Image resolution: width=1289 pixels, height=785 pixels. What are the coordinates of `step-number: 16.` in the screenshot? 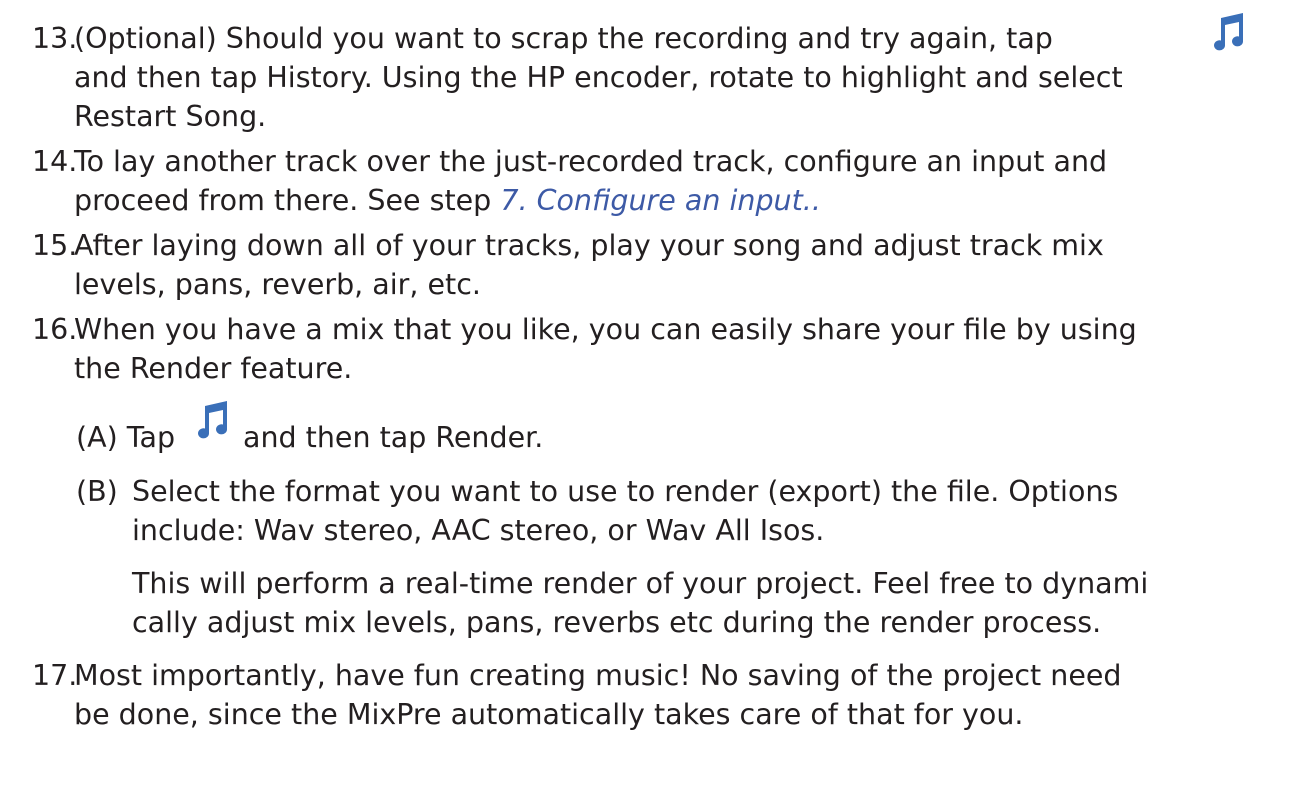 It's located at (55, 329).